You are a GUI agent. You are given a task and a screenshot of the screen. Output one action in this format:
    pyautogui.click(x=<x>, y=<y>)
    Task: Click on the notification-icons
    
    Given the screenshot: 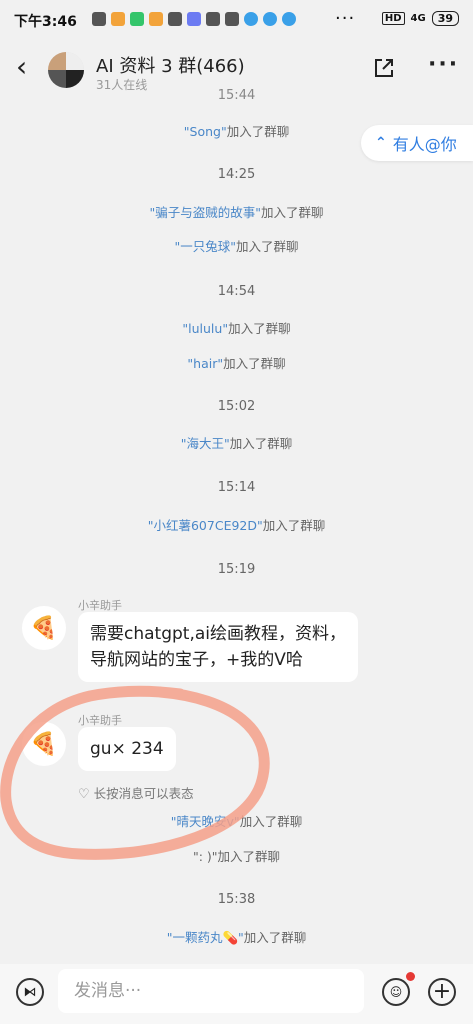 What is the action you would take?
    pyautogui.click(x=194, y=19)
    